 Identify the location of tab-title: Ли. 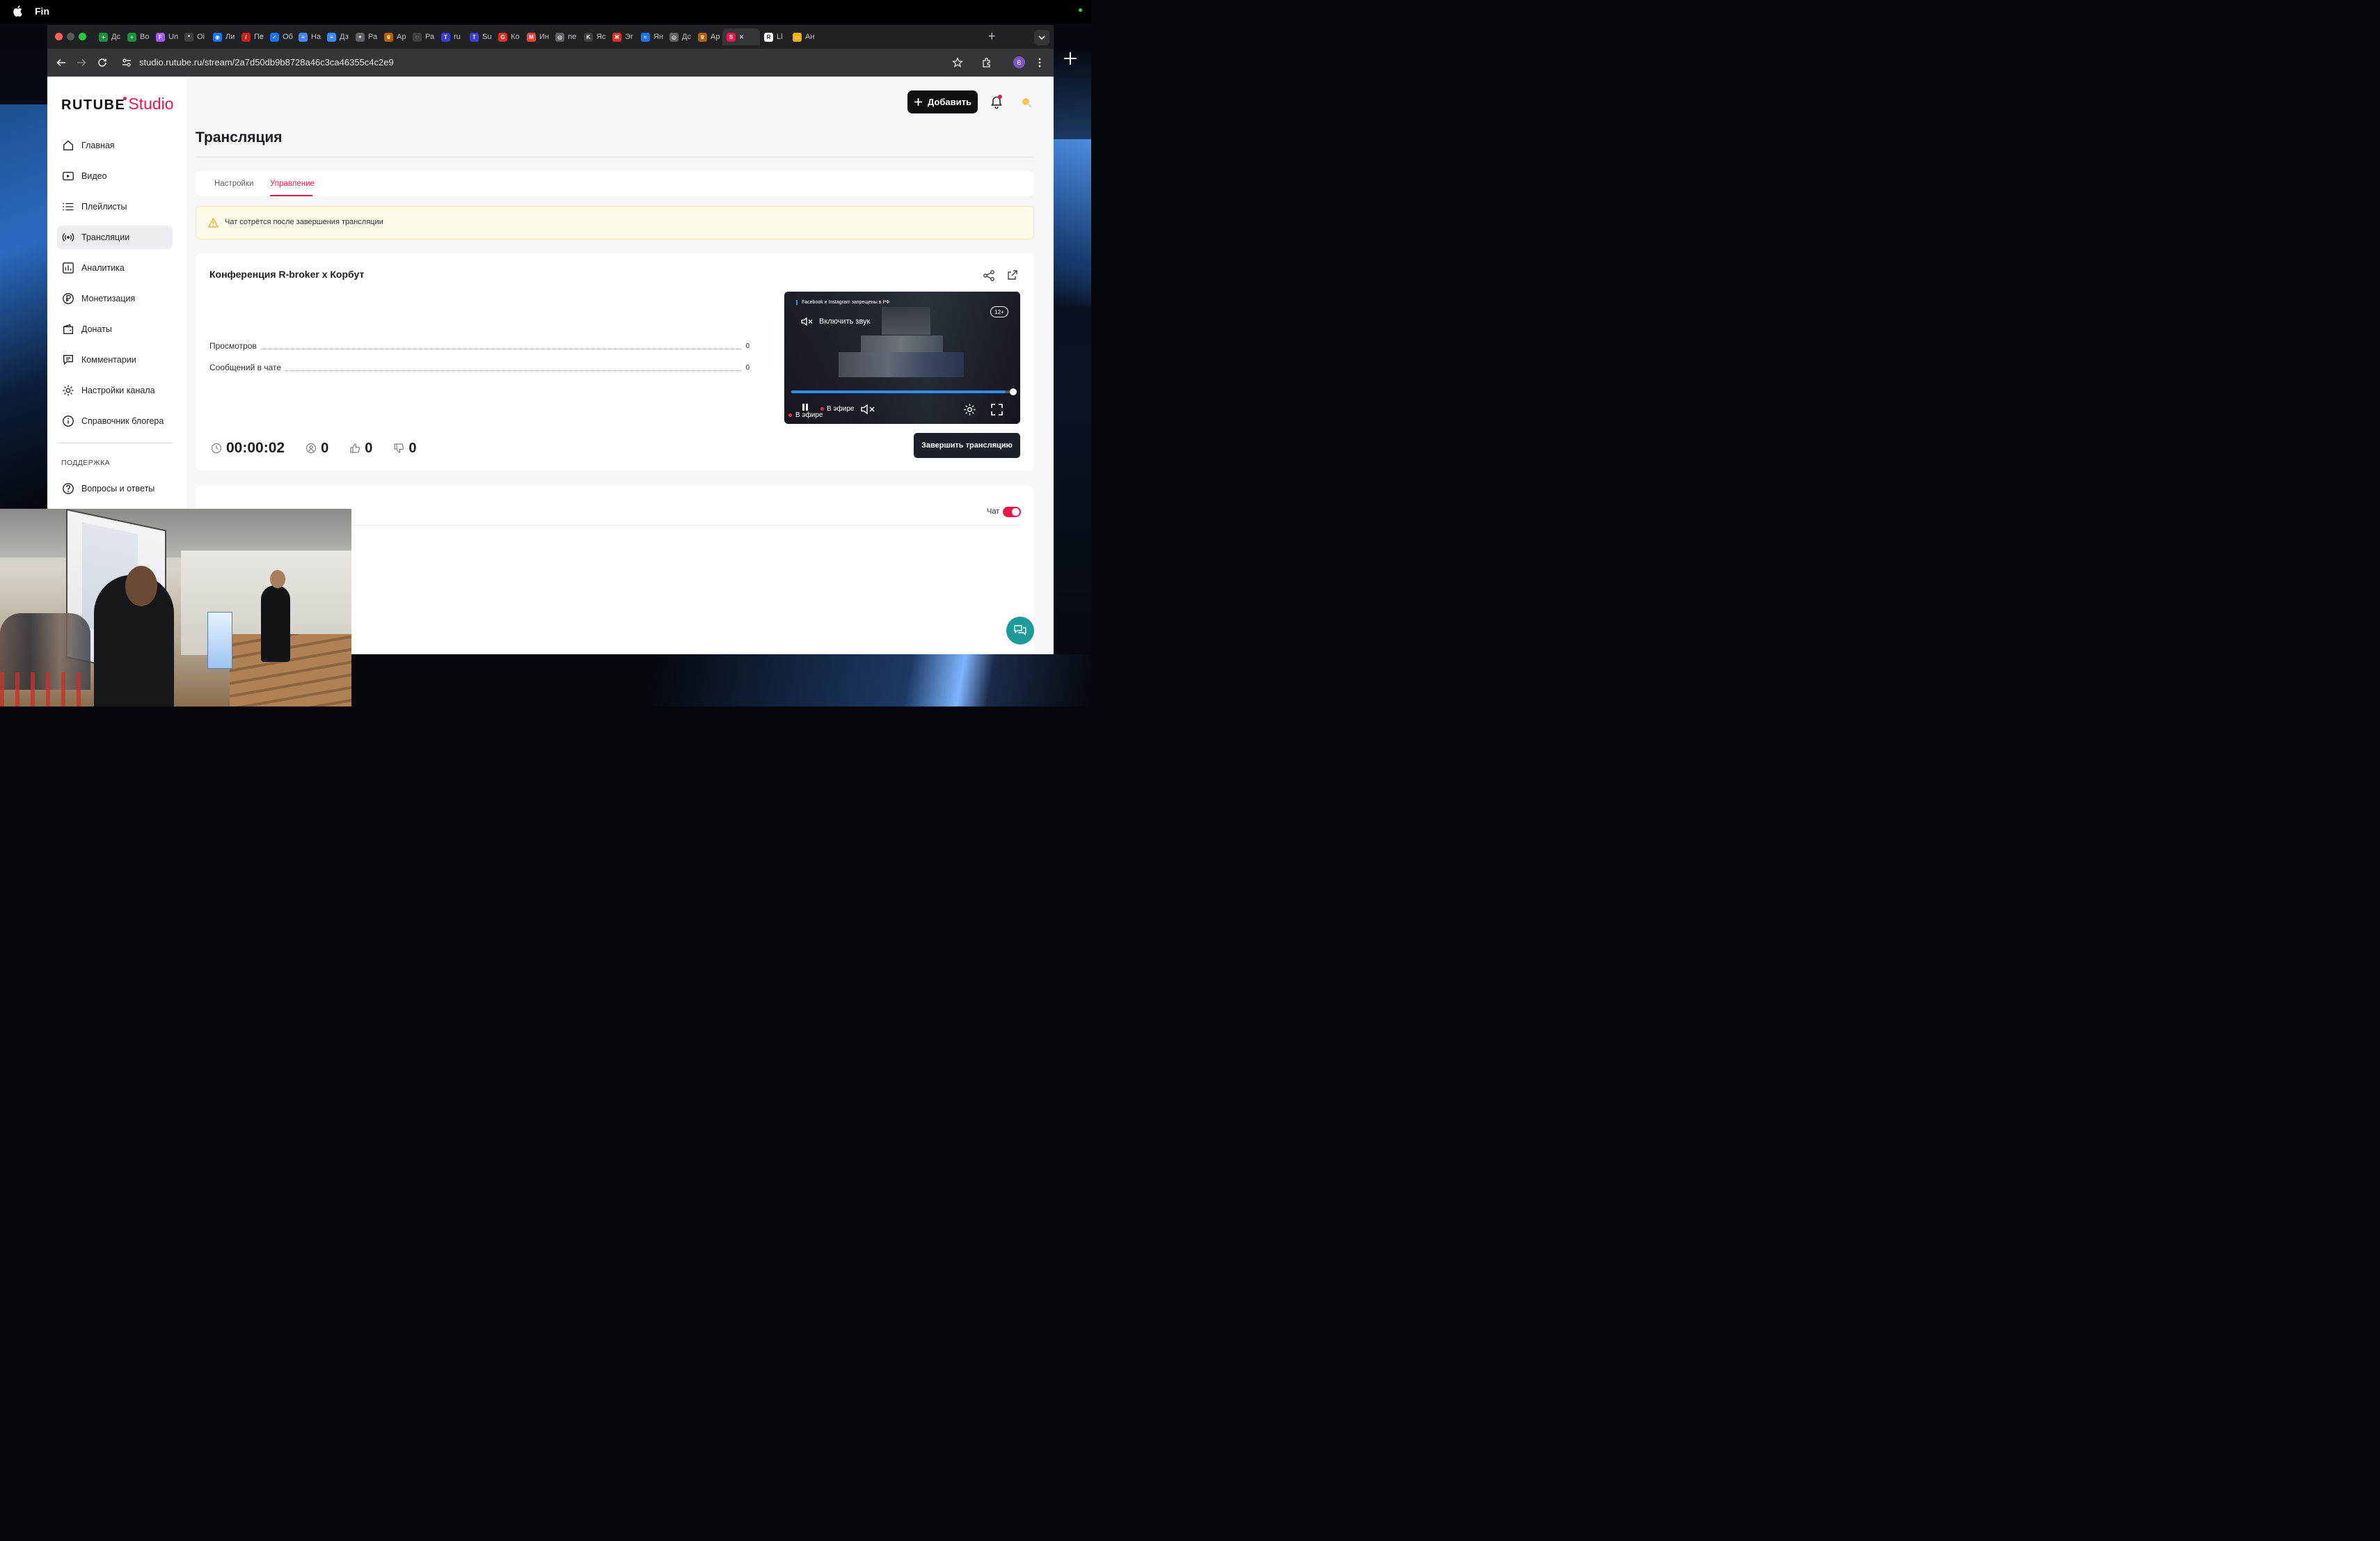
(230, 37).